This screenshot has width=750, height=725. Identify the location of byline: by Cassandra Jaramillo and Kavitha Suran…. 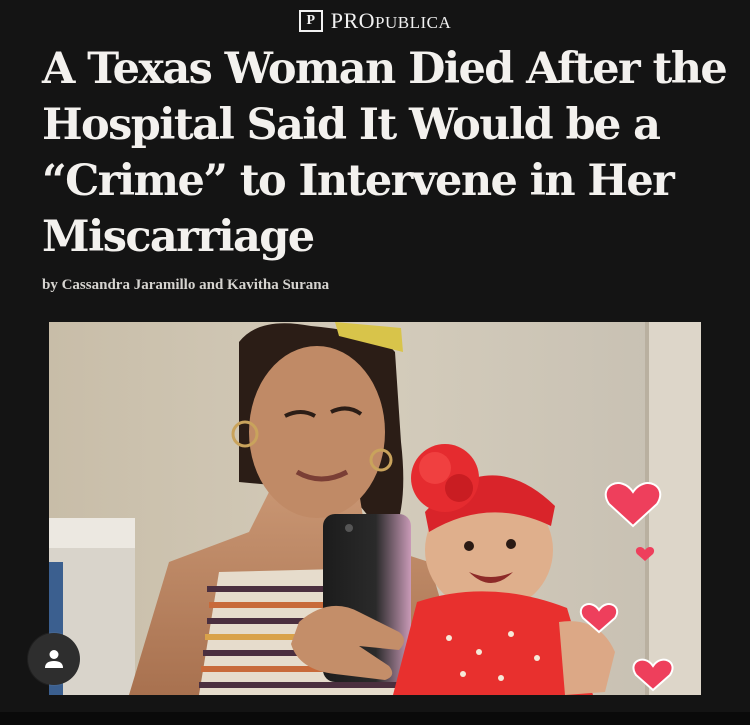
(186, 285).